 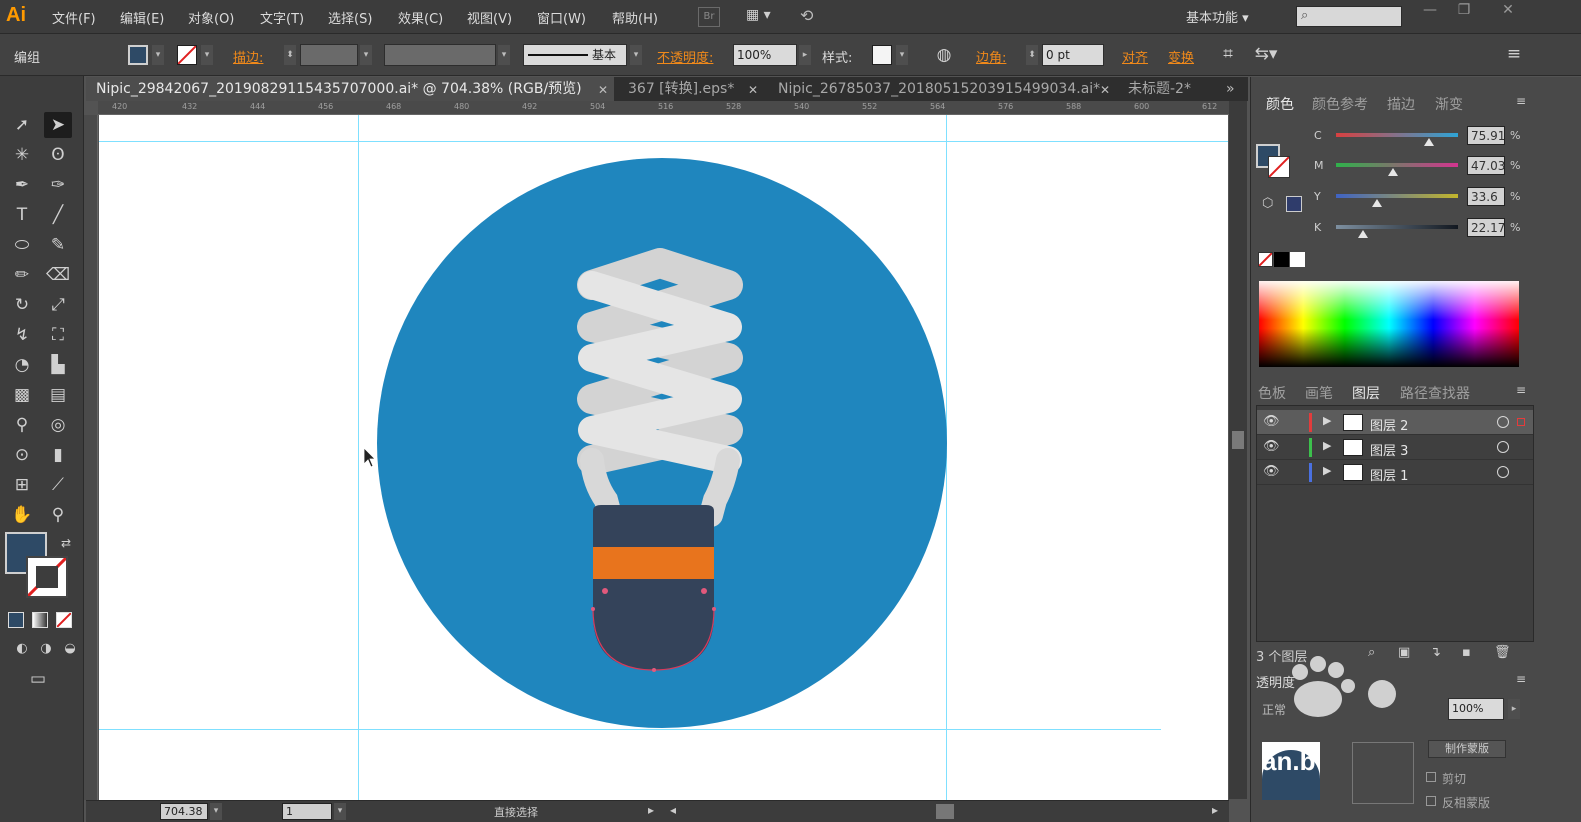 What do you see at coordinates (673, 810) in the screenshot?
I see `scroll-left-arrow: ◂` at bounding box center [673, 810].